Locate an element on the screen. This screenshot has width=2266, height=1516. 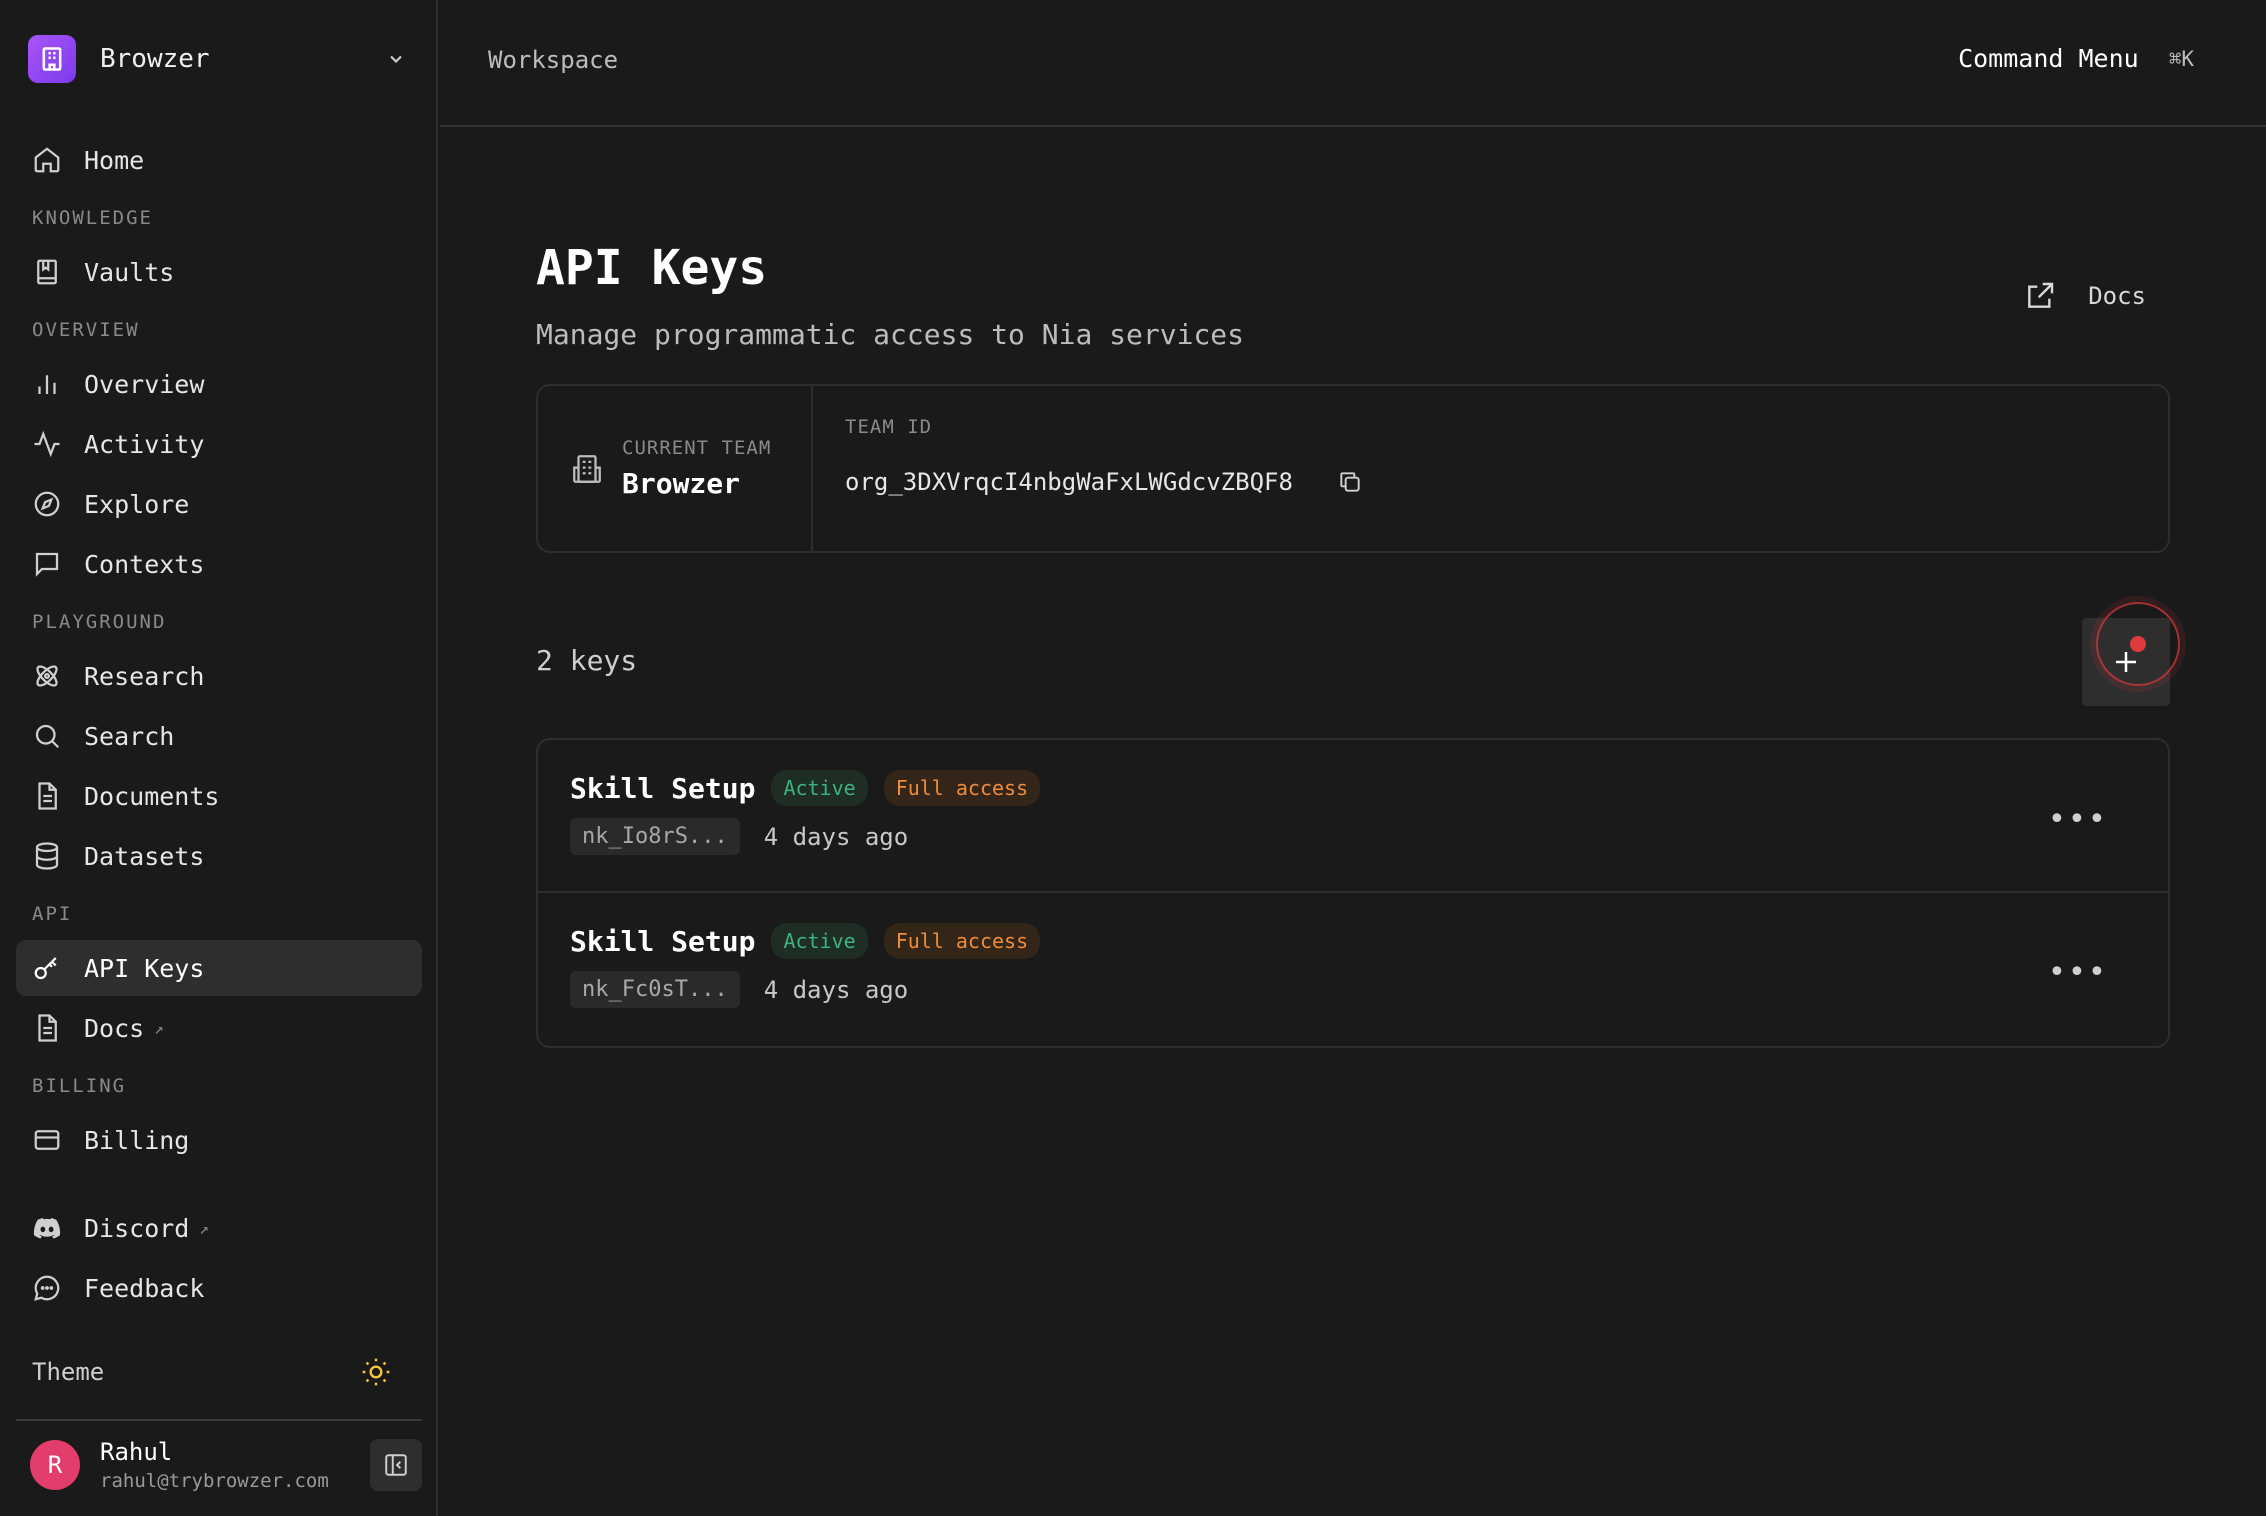
user-name: Rahul is located at coordinates (136, 1452).